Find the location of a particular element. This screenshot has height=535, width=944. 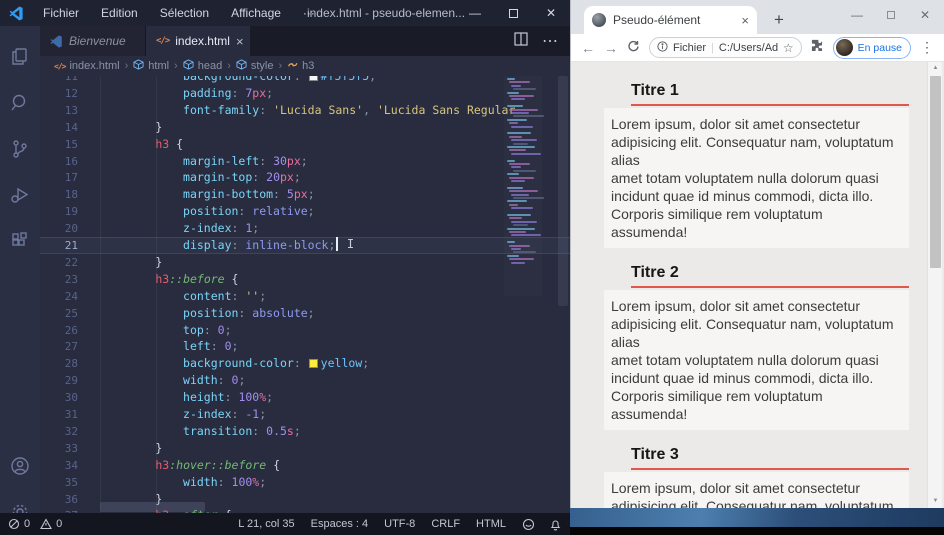

breadcrumb-label: index.html is located at coordinates (94, 66).